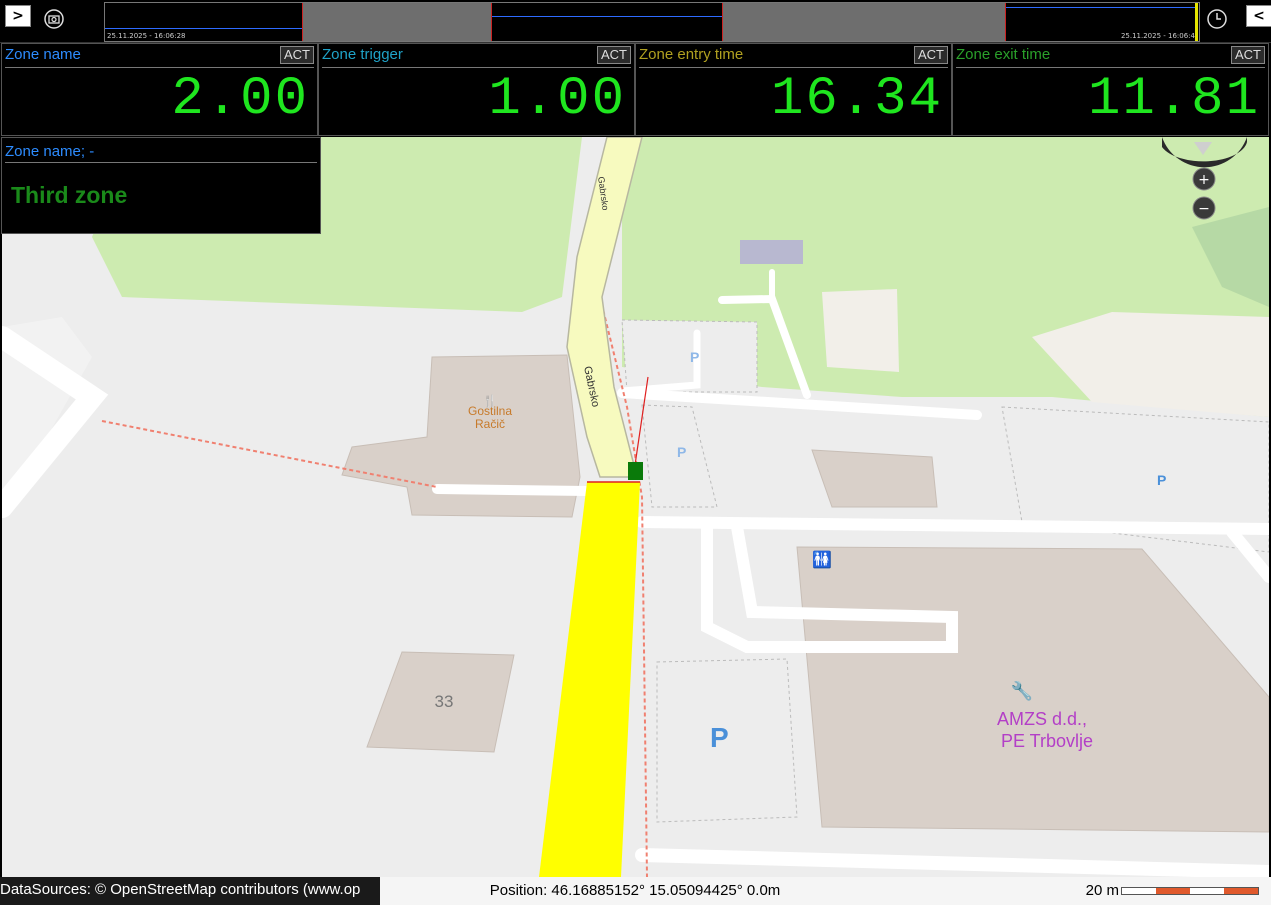  Describe the element at coordinates (1161, 480) in the screenshot. I see `parking-label-3: P` at that location.